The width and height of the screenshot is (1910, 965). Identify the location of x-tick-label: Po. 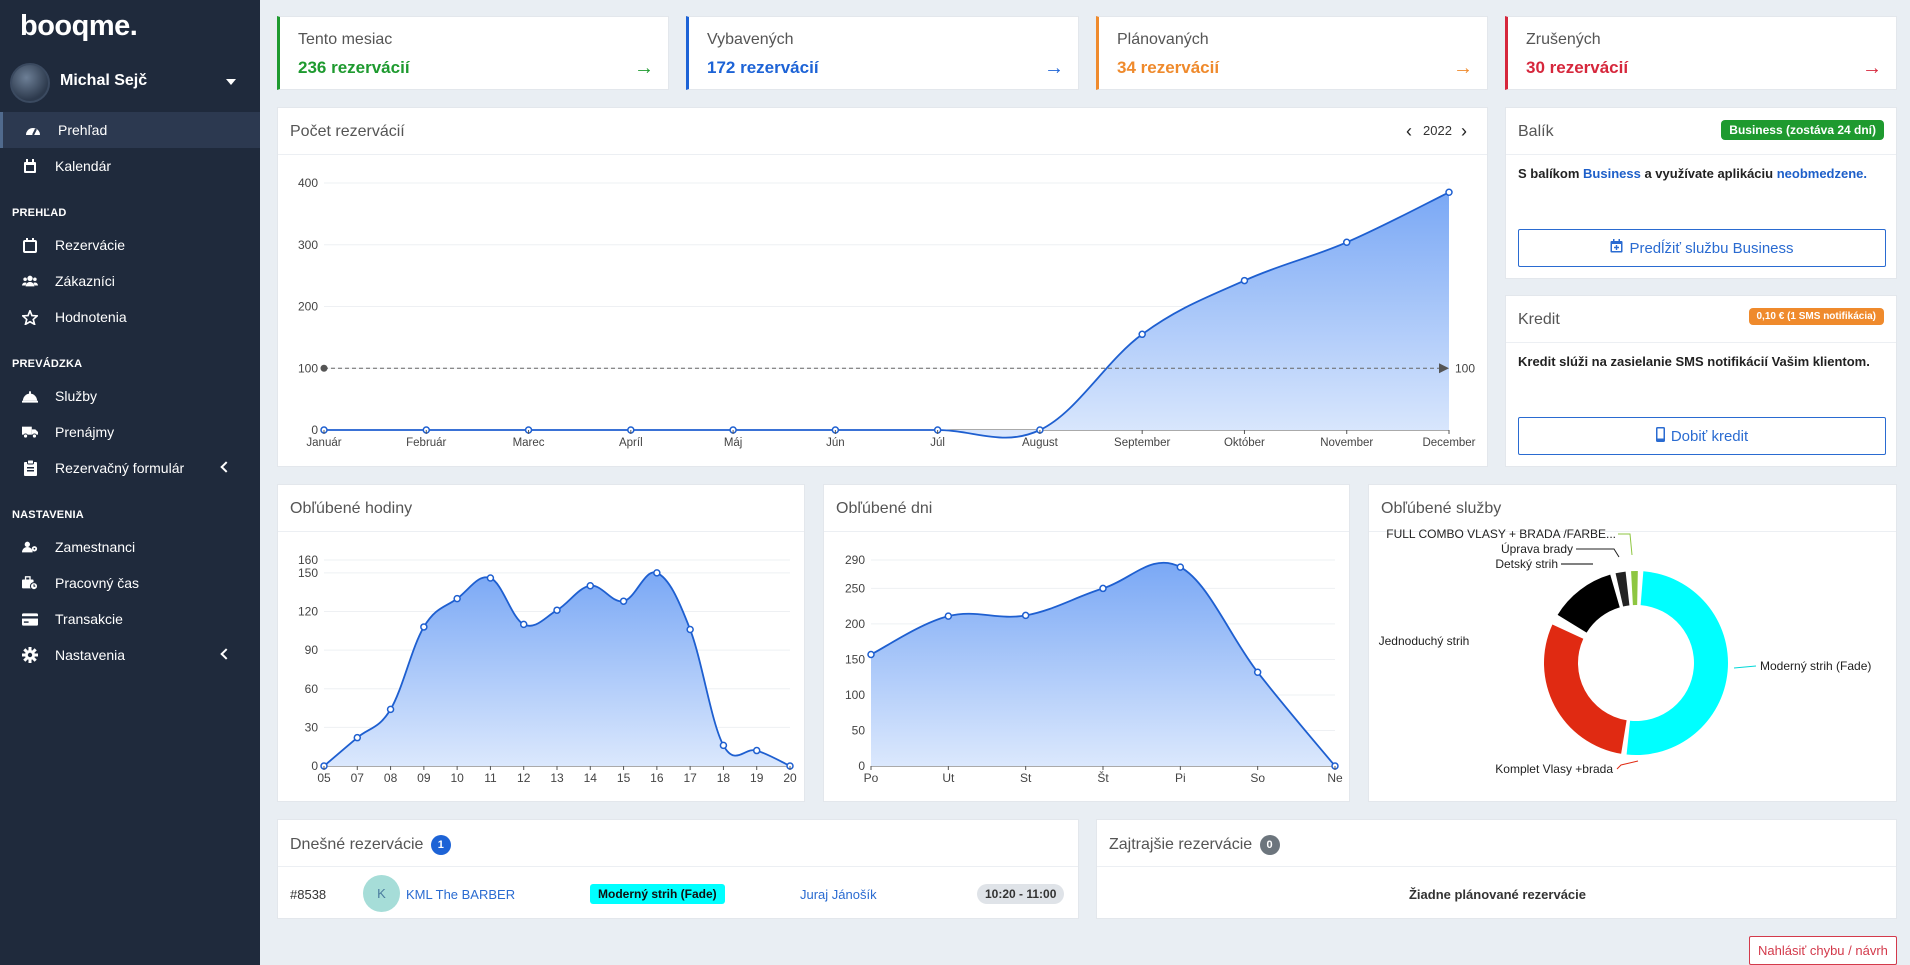
(871, 778).